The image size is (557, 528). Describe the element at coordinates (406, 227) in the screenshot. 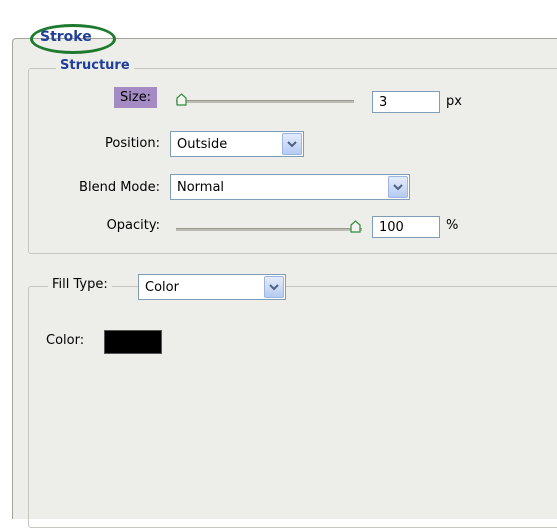

I see `opacity-input: 100` at that location.